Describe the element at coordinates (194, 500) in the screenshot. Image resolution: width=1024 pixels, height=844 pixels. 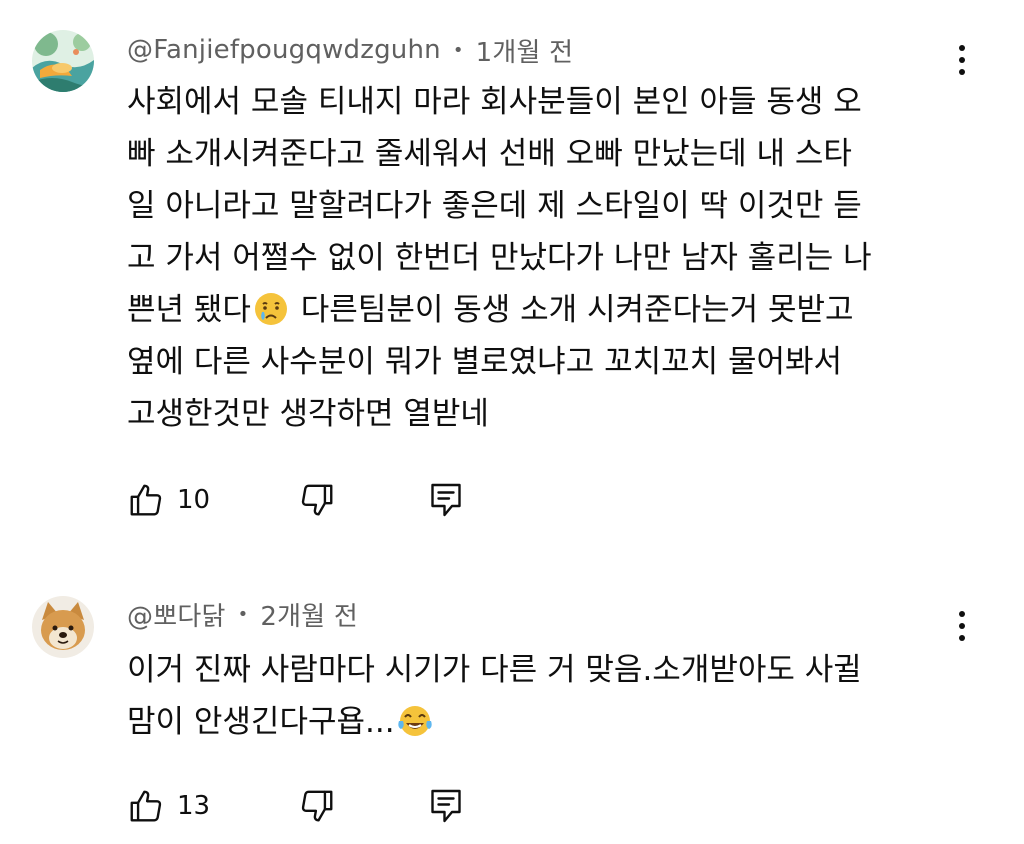
I see `like-count: 10` at that location.